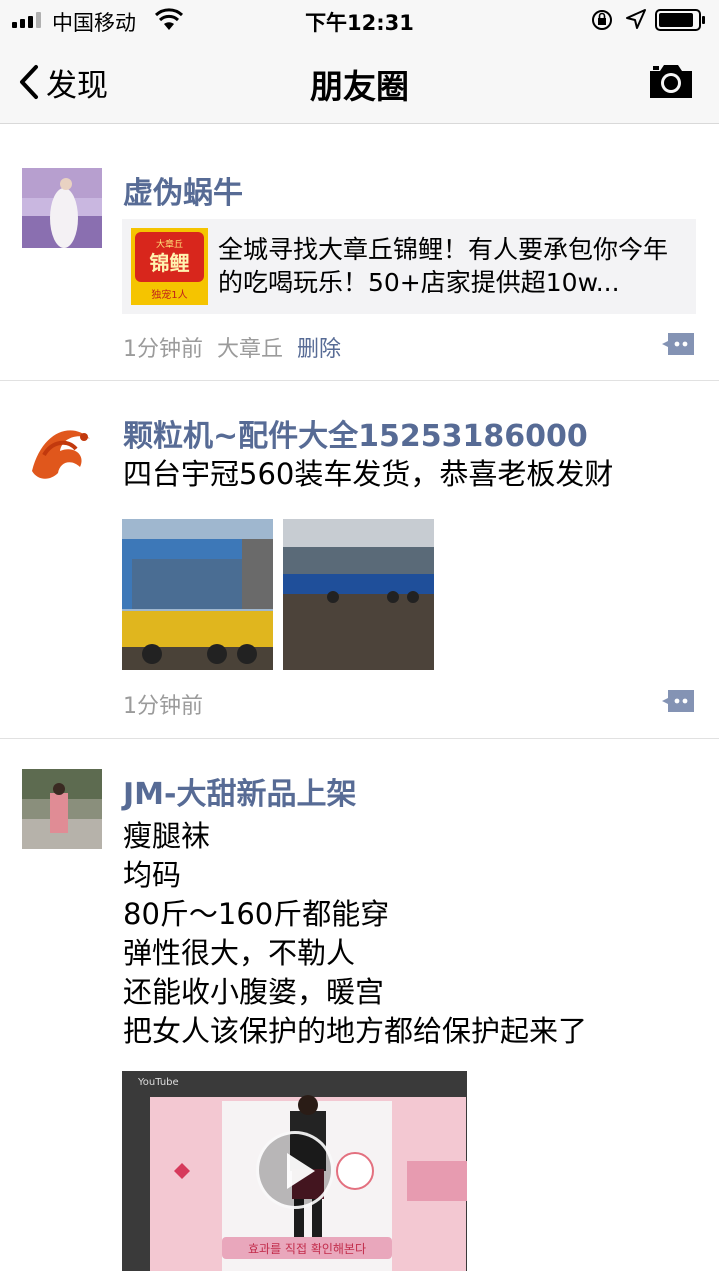  I want to click on page-title: 朋友圈, so click(359, 86).